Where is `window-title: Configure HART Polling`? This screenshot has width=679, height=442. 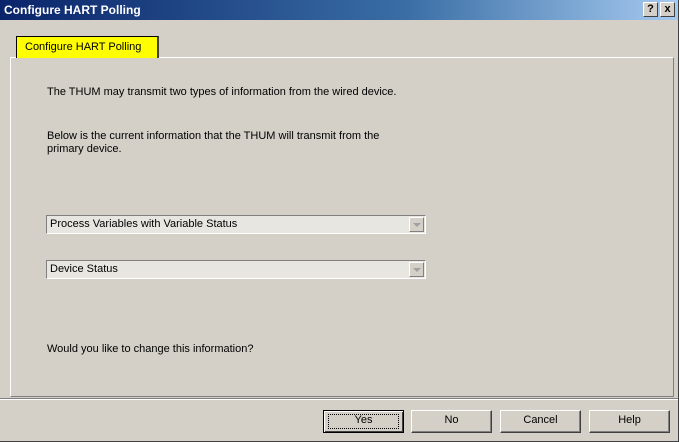 window-title: Configure HART Polling is located at coordinates (72, 10).